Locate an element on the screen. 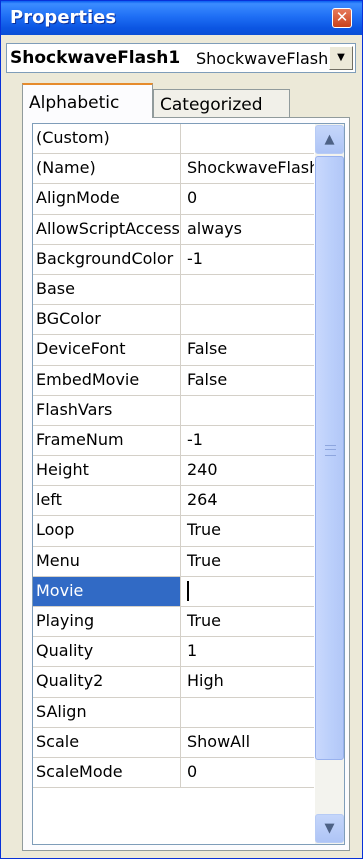 This screenshot has width=363, height=859. close-icon: ✕ is located at coordinates (342, 17).